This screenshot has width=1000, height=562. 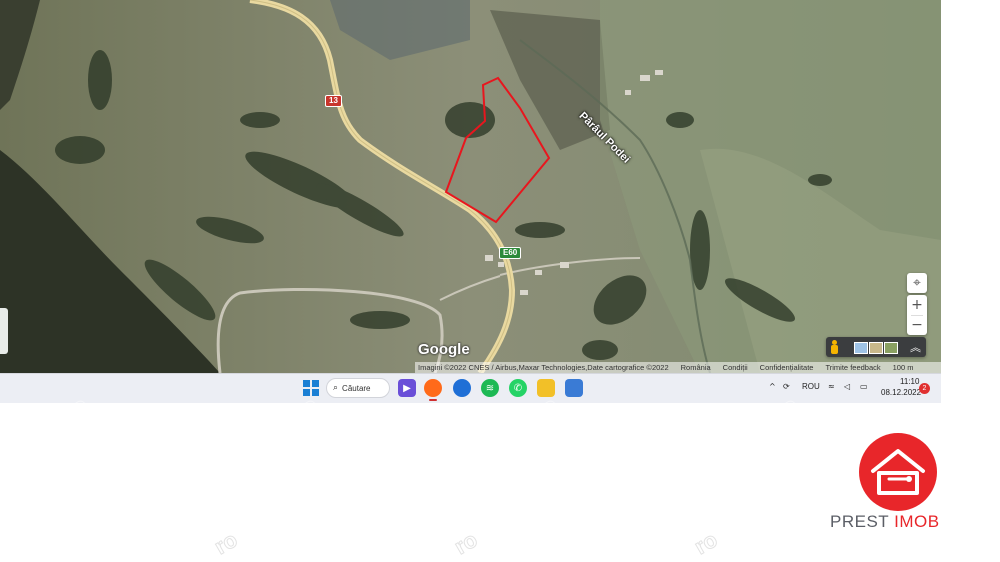 I want to click on google-logo: Google, so click(x=444, y=349).